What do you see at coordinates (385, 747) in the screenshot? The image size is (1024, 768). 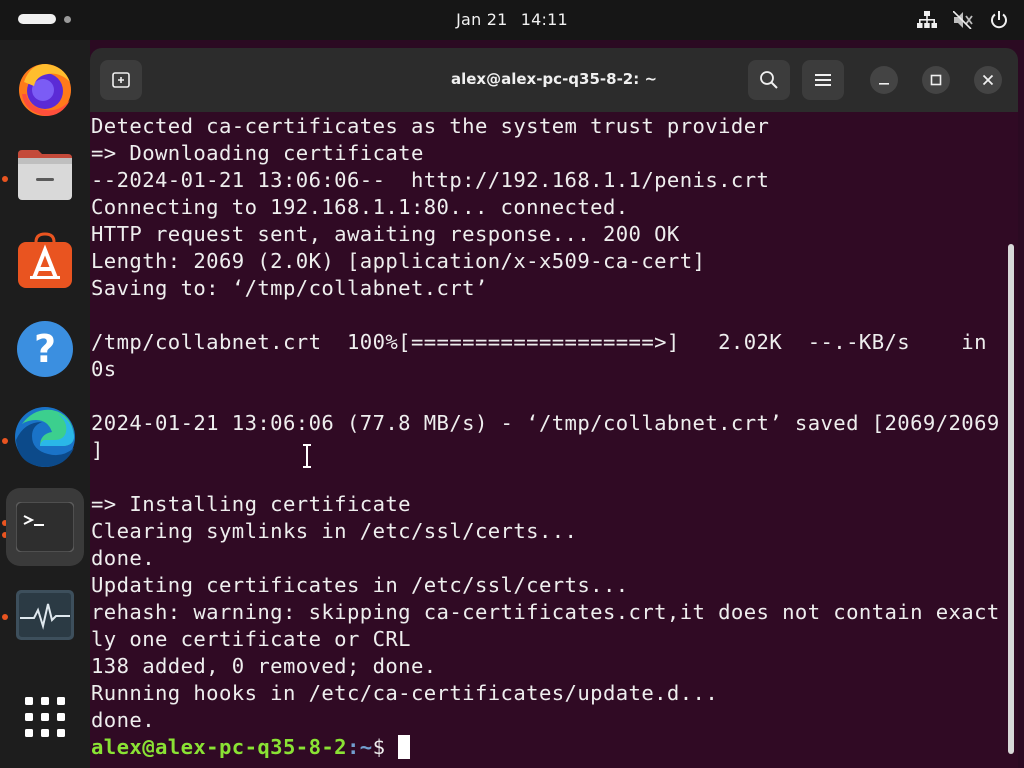 I see `prompt-symbol: $` at bounding box center [385, 747].